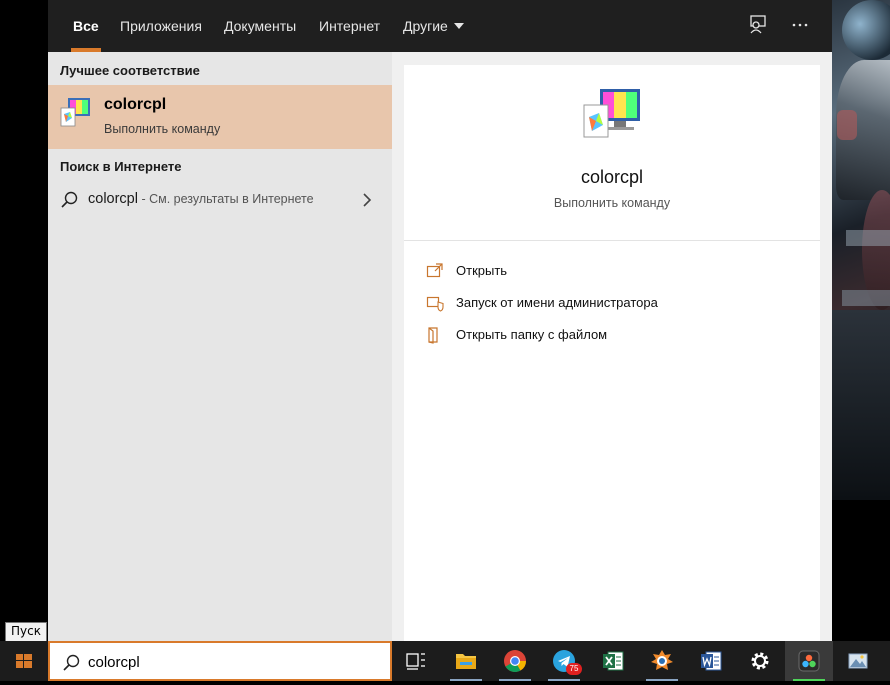  What do you see at coordinates (130, 70) in the screenshot?
I see `best-match-heading: Лучшее соответствие` at bounding box center [130, 70].